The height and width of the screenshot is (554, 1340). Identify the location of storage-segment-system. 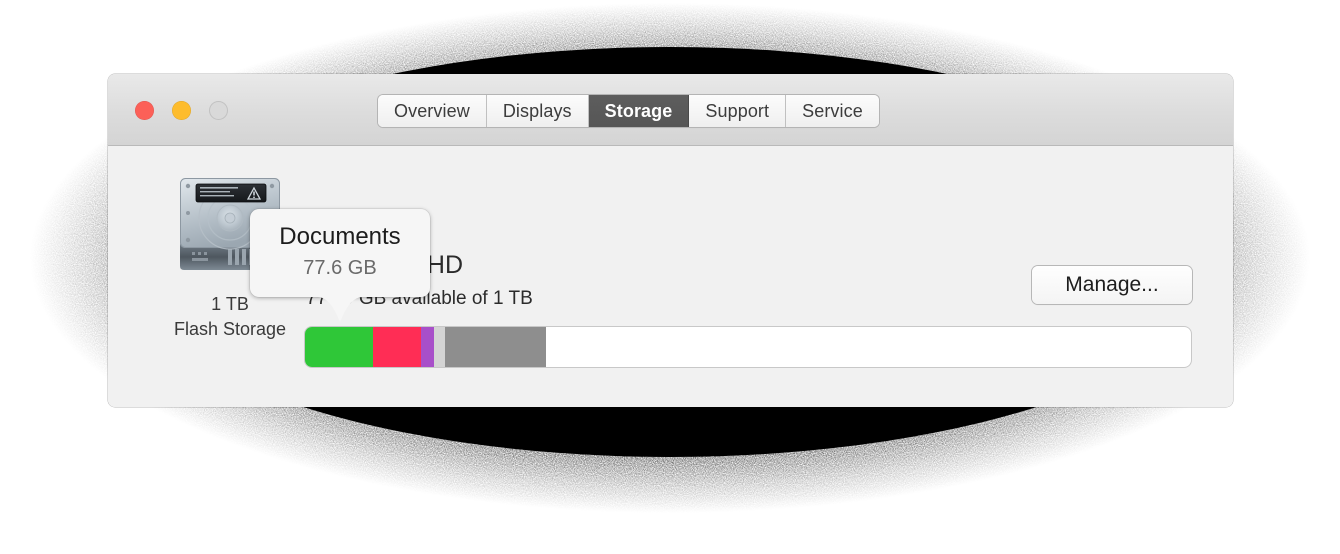
(495, 347).